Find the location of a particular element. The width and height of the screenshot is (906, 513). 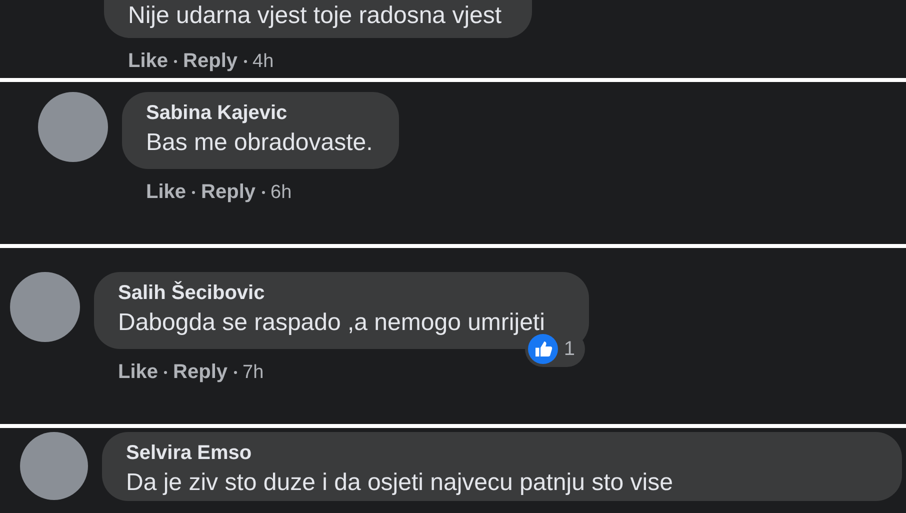

comment-time: 4h is located at coordinates (263, 62).